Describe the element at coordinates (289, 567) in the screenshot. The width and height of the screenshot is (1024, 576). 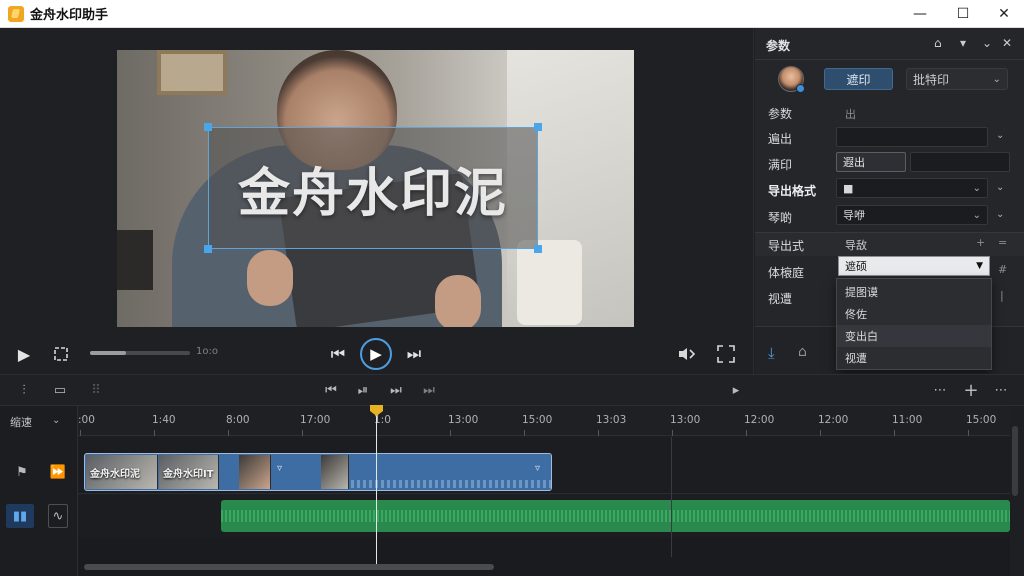
I see `horizontal-scrollbar` at that location.